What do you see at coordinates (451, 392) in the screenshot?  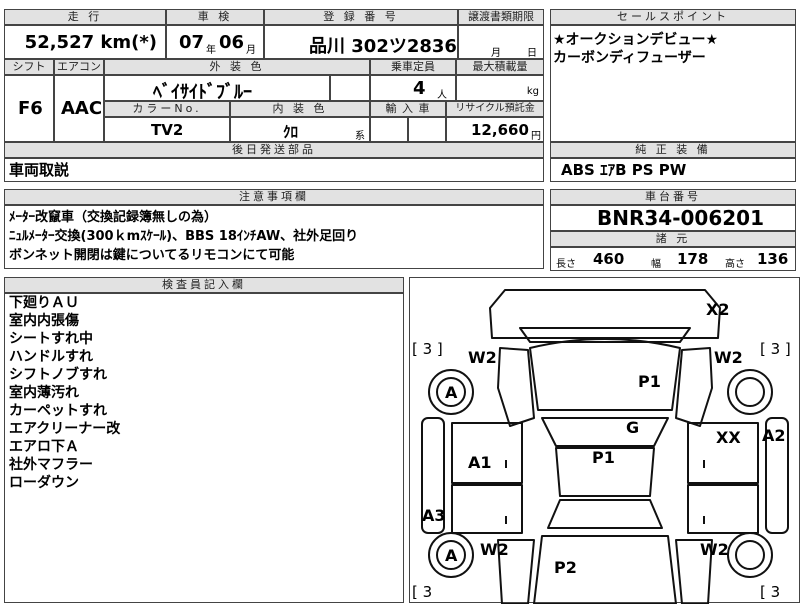 I see `damage-mark-a-front: A` at bounding box center [451, 392].